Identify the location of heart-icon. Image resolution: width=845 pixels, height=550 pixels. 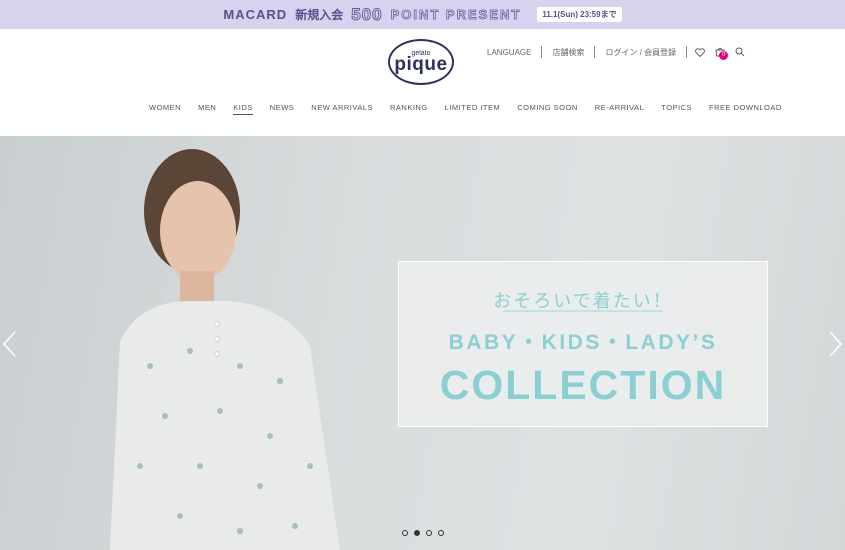
(700, 52).